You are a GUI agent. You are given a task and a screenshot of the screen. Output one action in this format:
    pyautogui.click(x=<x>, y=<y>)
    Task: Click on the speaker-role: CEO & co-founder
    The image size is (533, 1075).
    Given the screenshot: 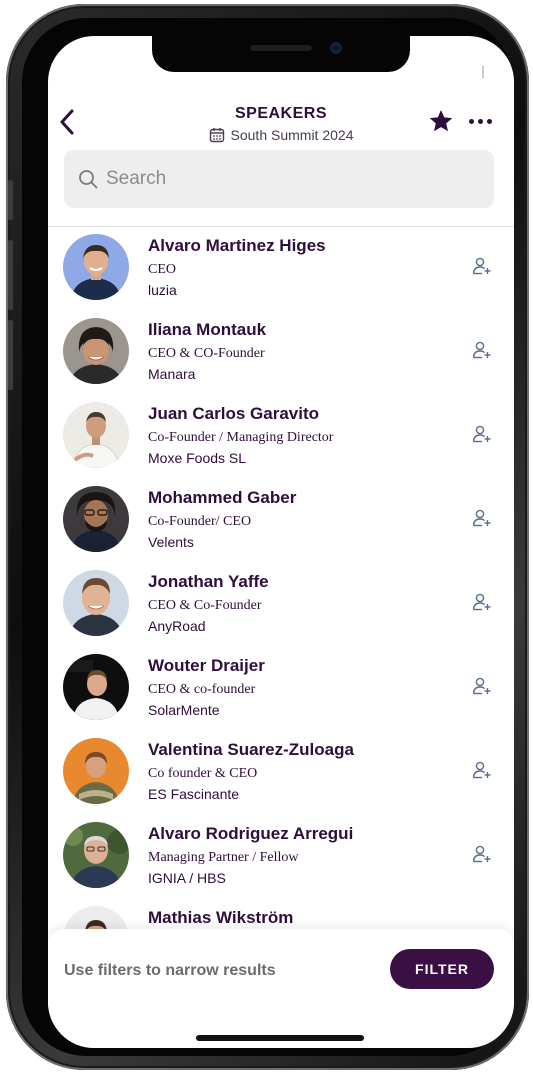 What is the action you would take?
    pyautogui.click(x=202, y=689)
    